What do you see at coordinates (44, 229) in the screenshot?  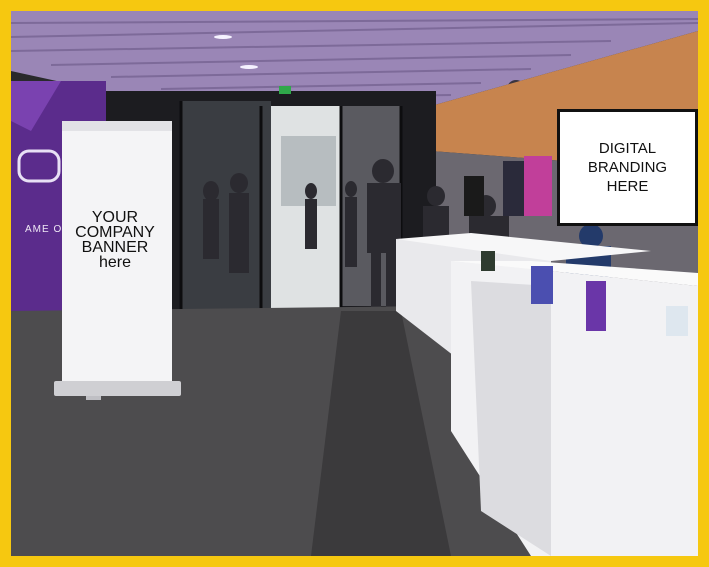 I see `venue-sign-text: AME O` at bounding box center [44, 229].